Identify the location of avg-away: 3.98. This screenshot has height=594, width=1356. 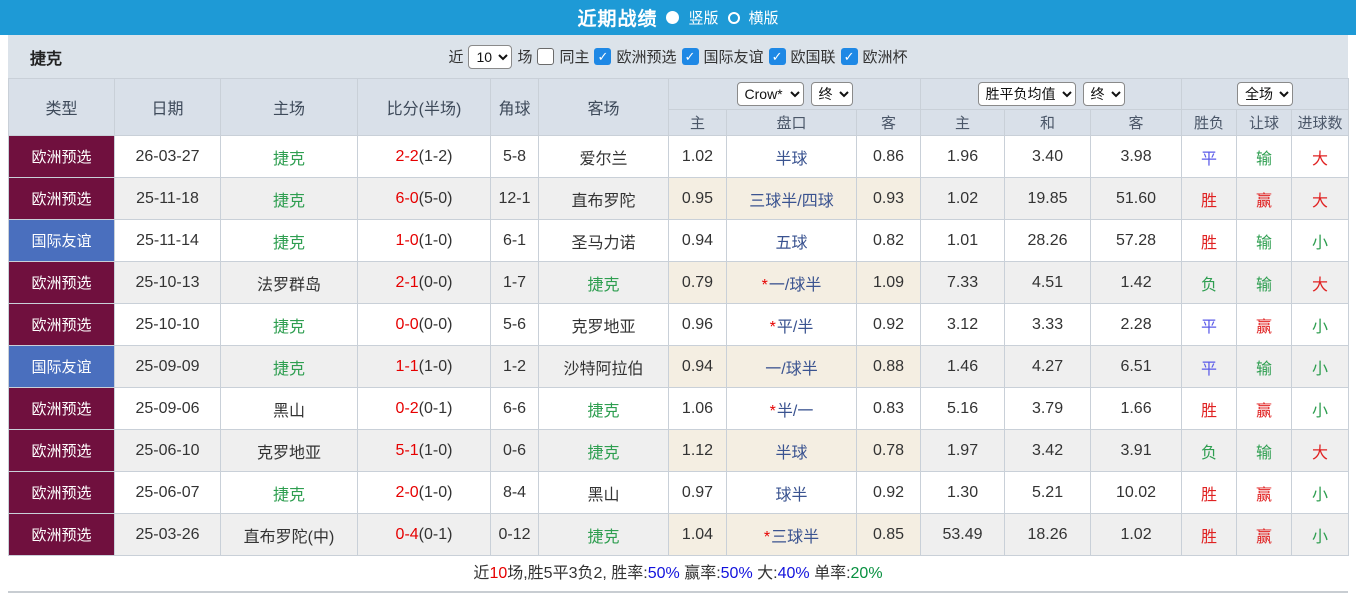
(1136, 156).